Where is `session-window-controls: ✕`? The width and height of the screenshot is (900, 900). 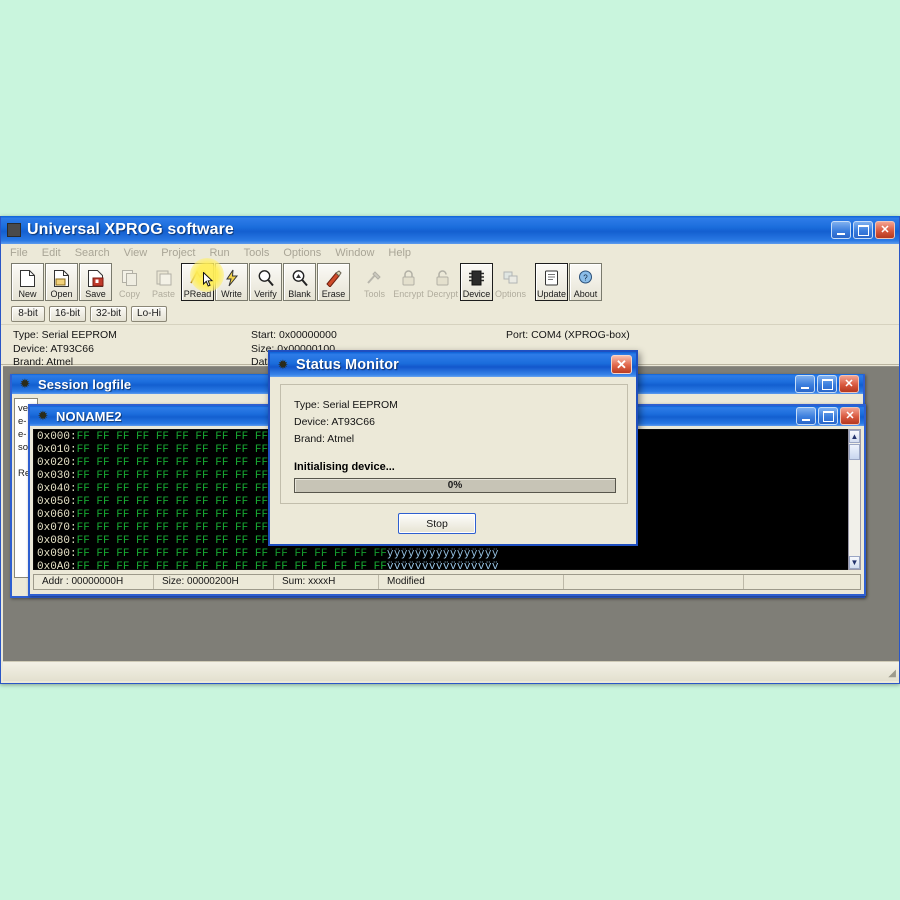 session-window-controls: ✕ is located at coordinates (828, 384).